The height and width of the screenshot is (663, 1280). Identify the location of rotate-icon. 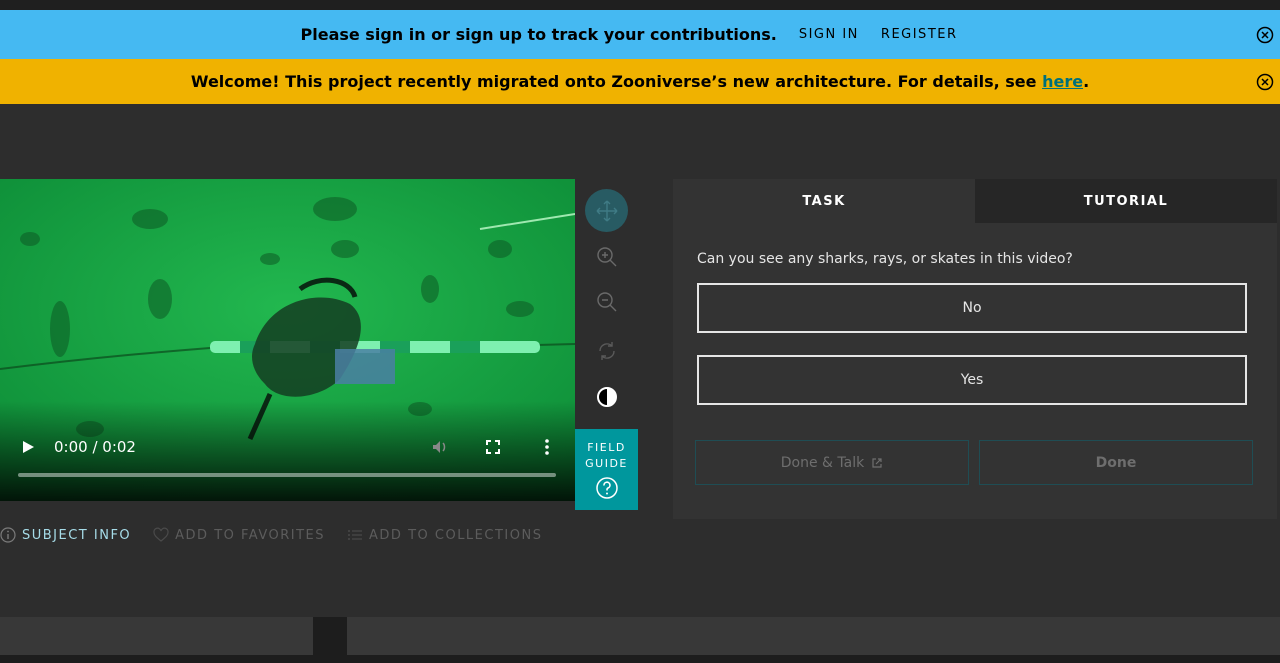
(606, 350).